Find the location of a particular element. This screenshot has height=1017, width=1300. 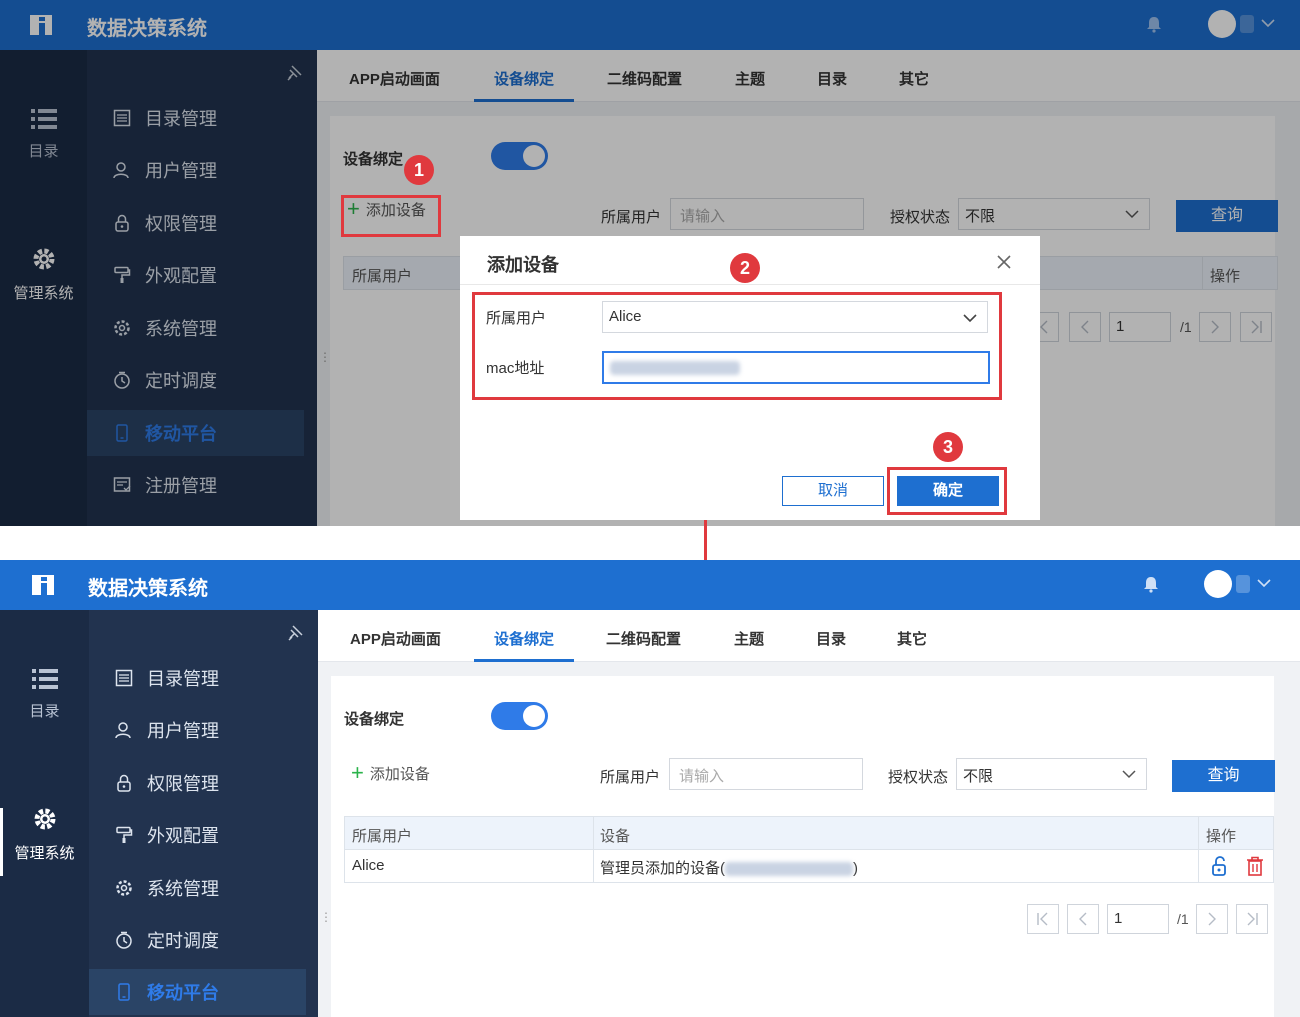

mac-address-blurred is located at coordinates (789, 869).